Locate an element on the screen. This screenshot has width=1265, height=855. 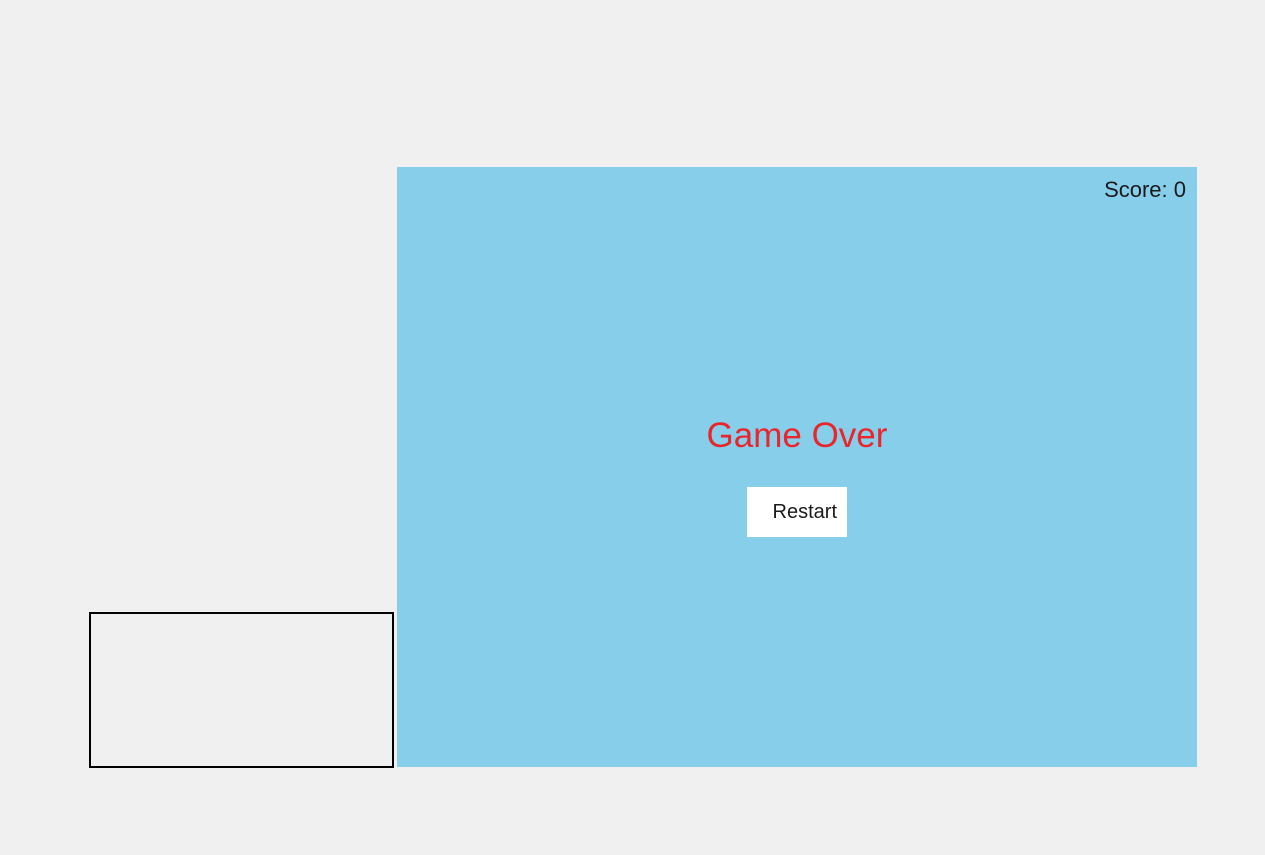
score-display: Score: 0 is located at coordinates (1145, 189).